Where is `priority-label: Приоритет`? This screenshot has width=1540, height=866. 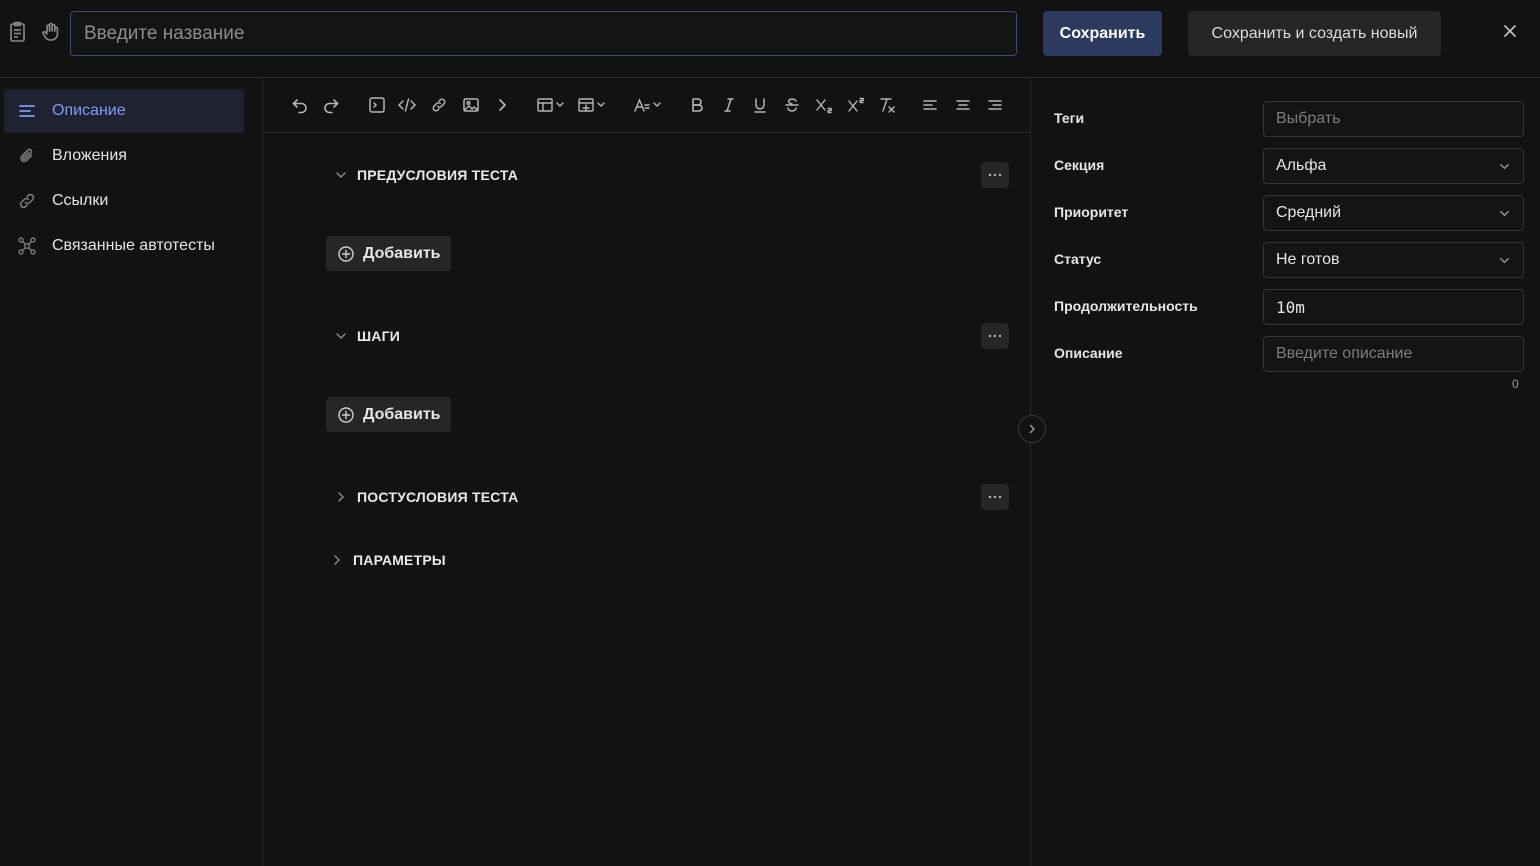
priority-label: Приоритет is located at coordinates (1091, 212).